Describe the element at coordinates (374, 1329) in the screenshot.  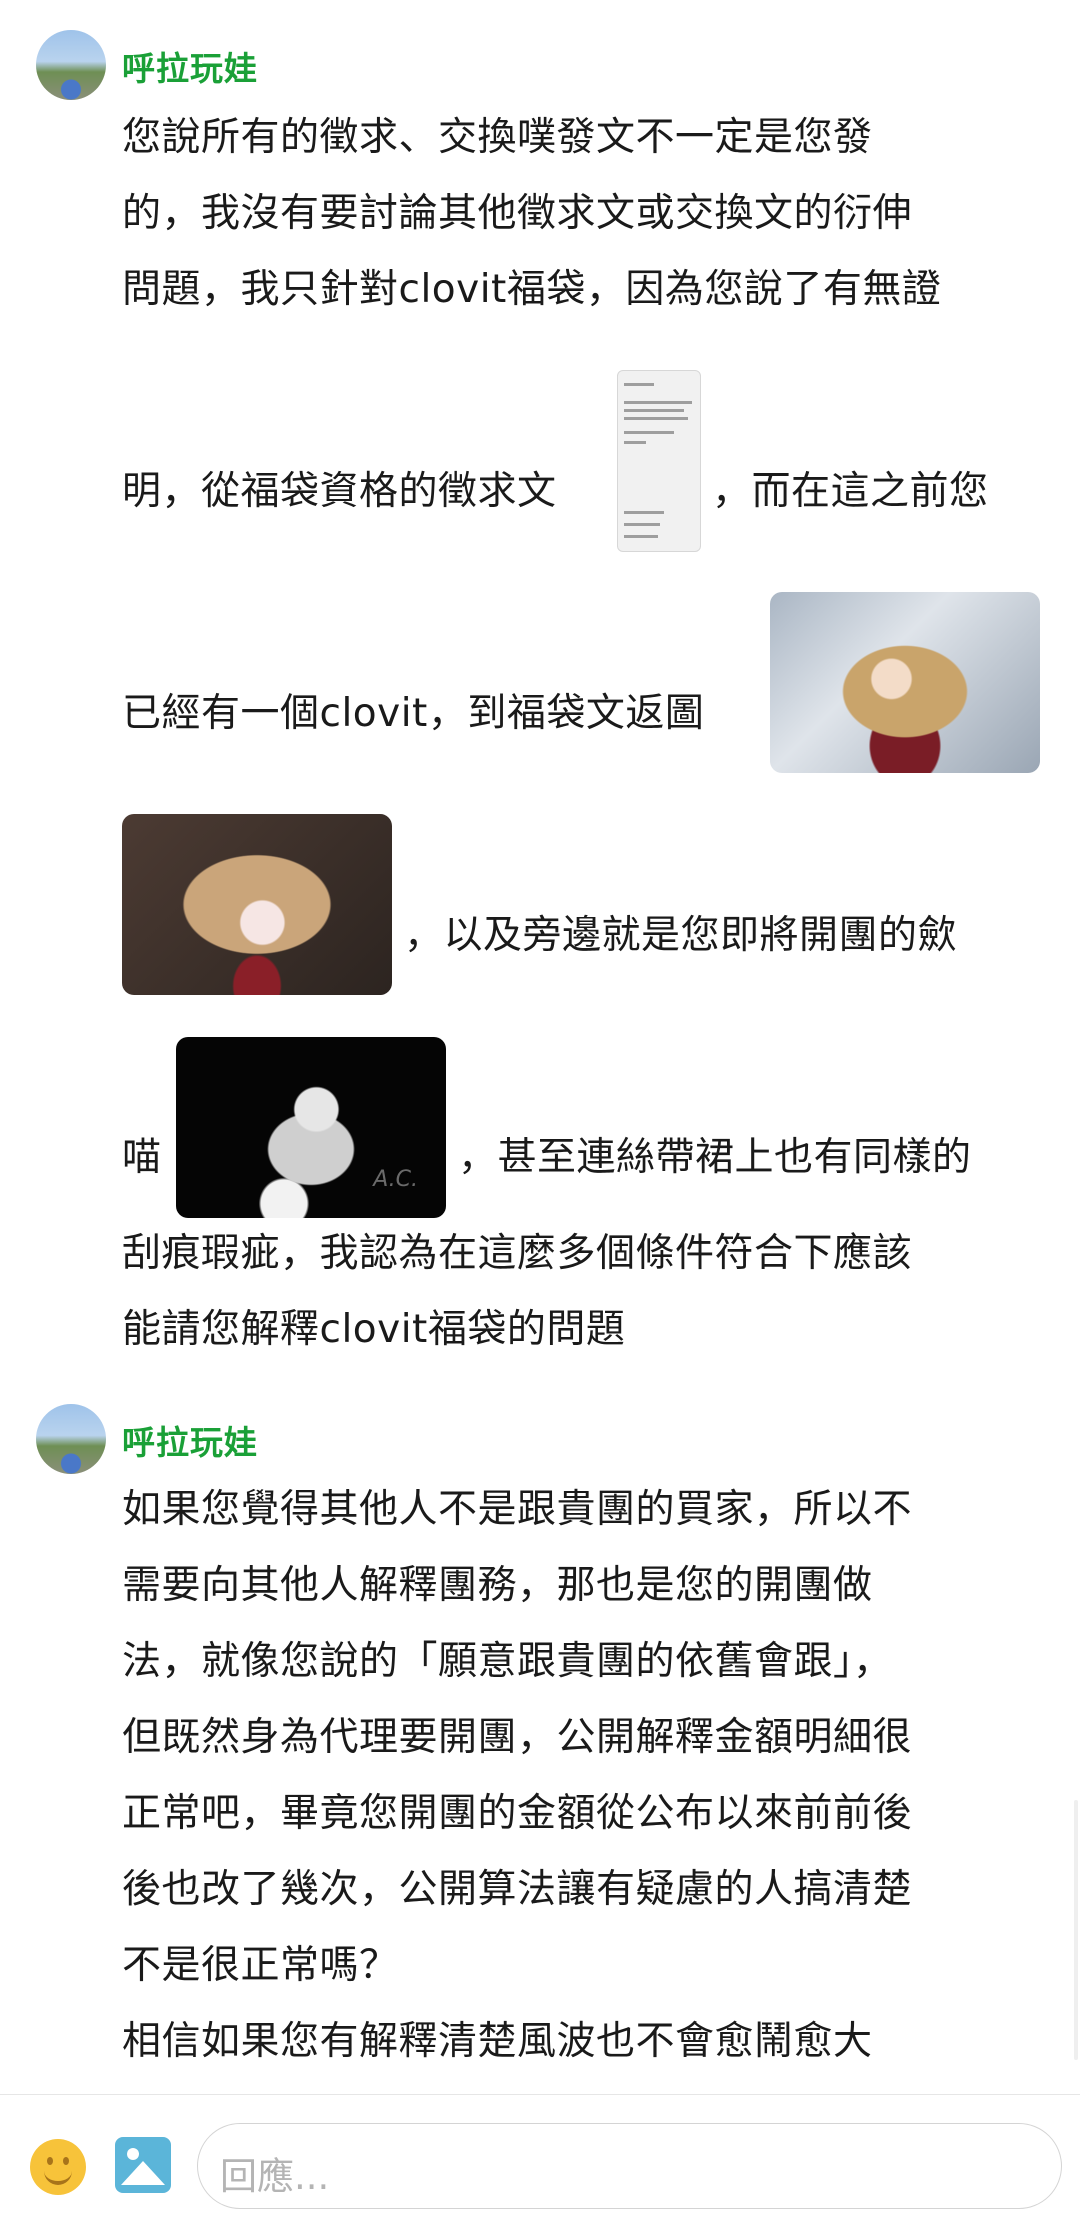
I see `comment-text: 能請您解釋clovit福袋的問題` at that location.